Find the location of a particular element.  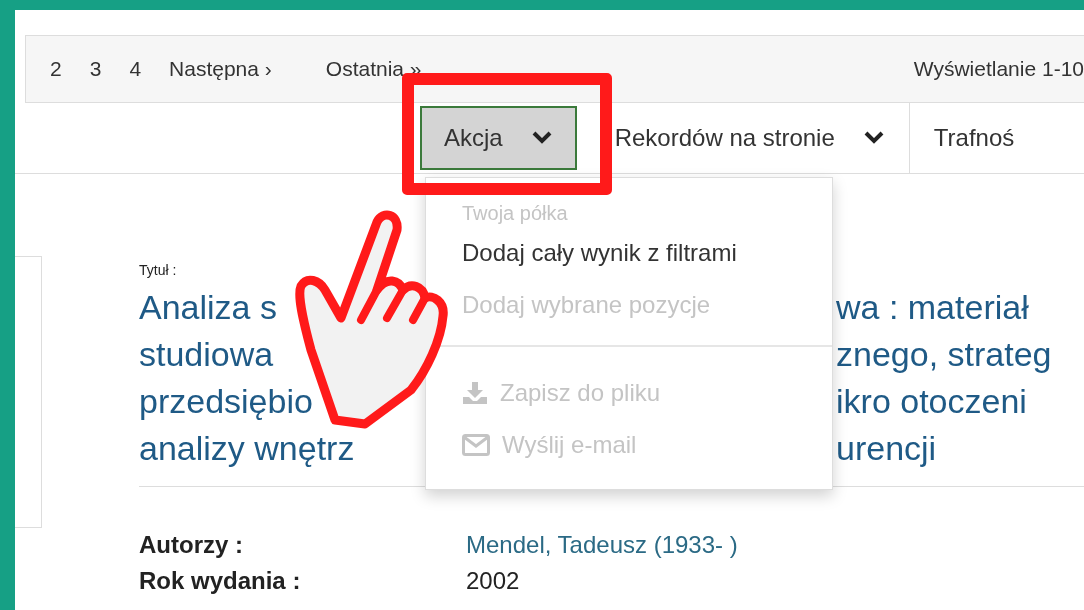

author-link: Mendel, Tadeusz (1933- ) is located at coordinates (775, 545).